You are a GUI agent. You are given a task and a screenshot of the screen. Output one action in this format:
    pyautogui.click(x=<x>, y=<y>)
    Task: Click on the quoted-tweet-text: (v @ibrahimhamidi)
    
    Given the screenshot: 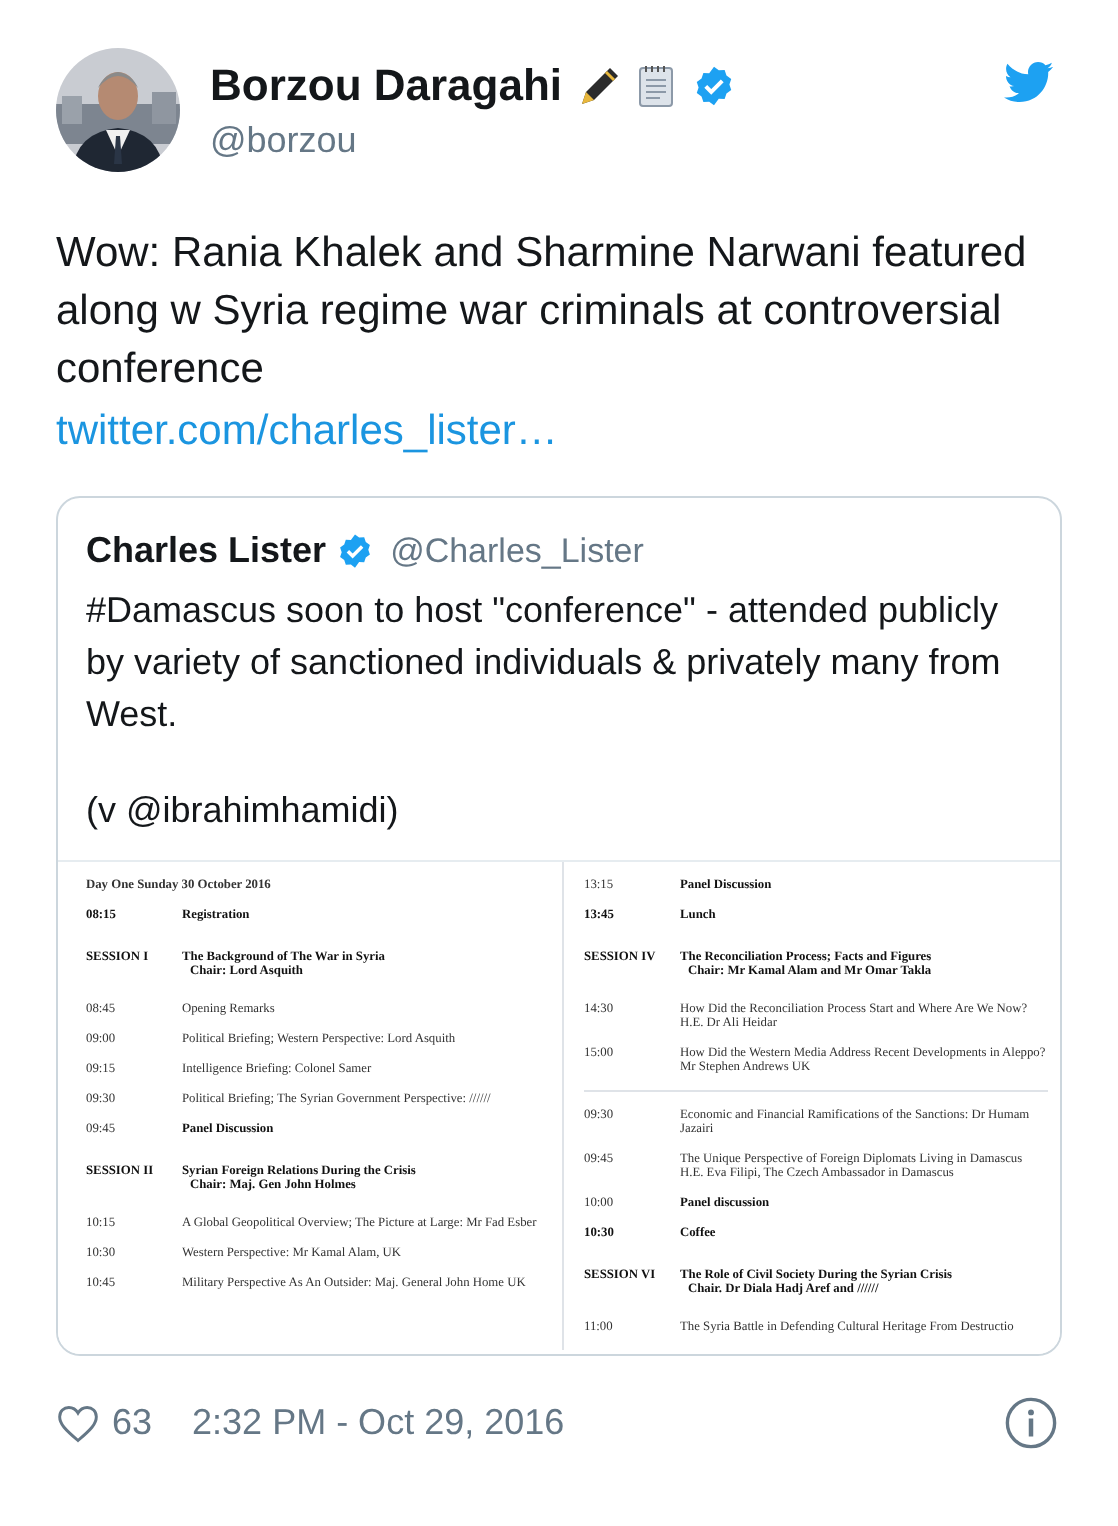 What is the action you would take?
    pyautogui.click(x=243, y=811)
    